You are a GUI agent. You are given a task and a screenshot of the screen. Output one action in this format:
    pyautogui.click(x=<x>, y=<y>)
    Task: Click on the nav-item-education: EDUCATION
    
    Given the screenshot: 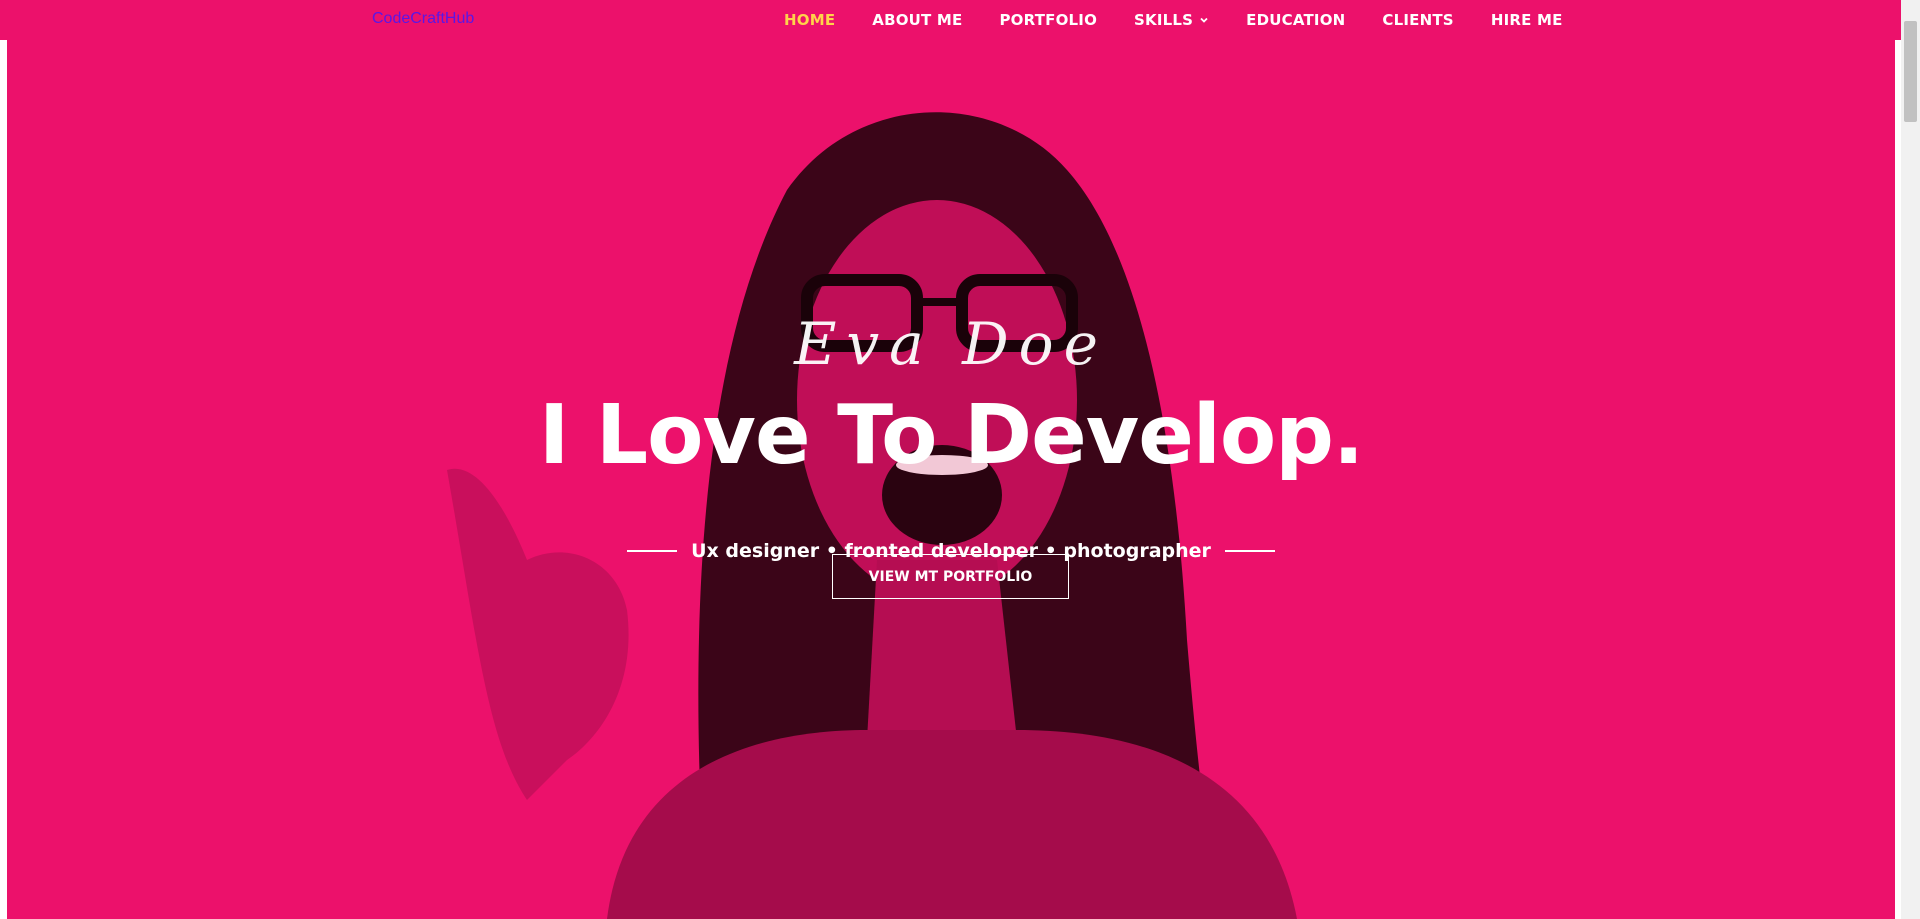 What is the action you would take?
    pyautogui.click(x=1295, y=20)
    